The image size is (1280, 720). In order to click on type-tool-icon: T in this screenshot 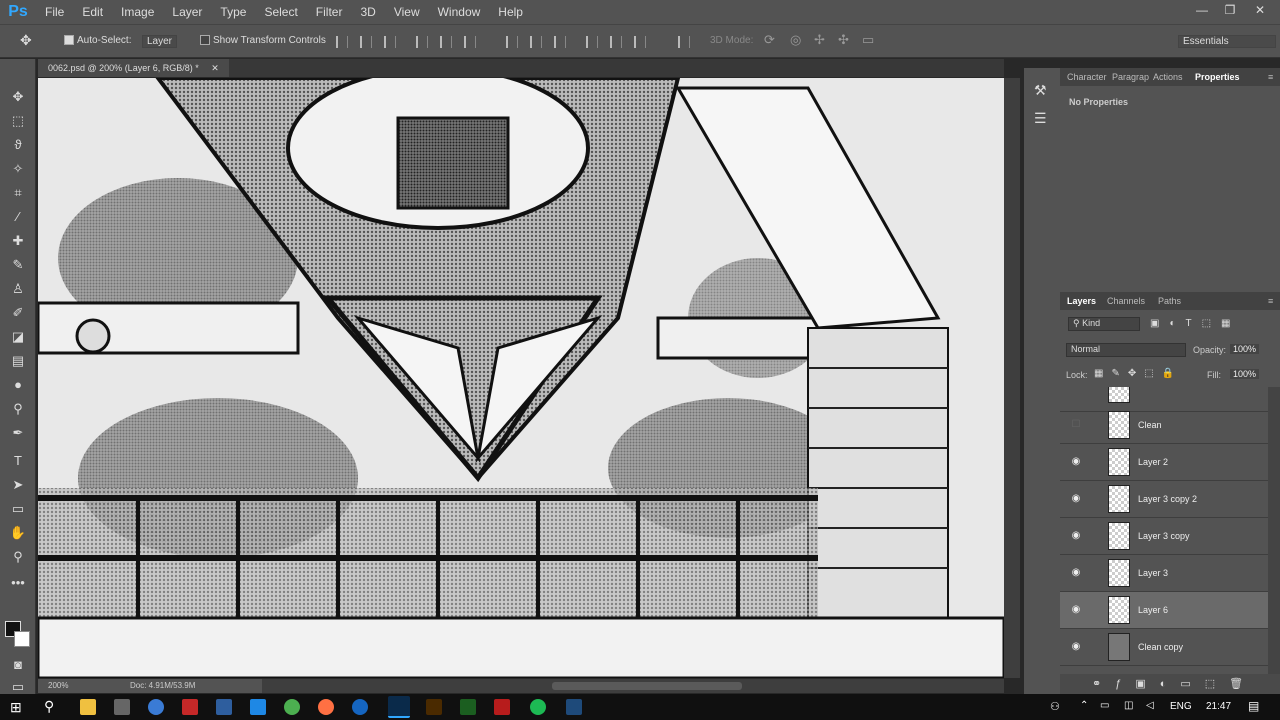, I will do `click(18, 461)`.